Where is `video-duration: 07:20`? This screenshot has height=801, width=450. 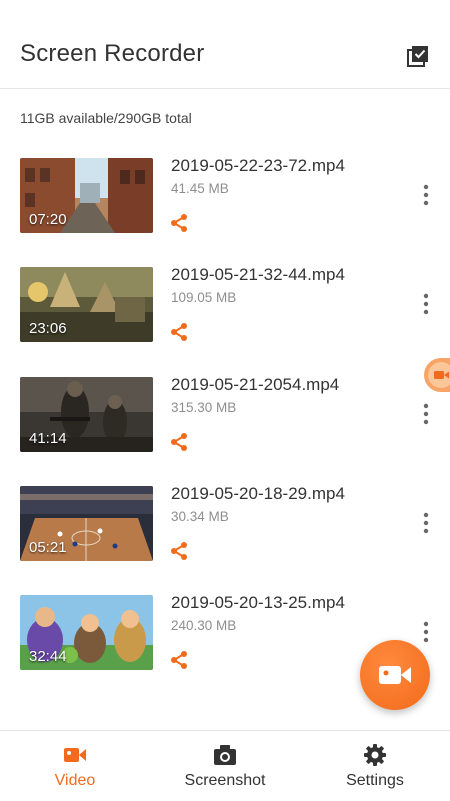
video-duration: 07:20 is located at coordinates (48, 219).